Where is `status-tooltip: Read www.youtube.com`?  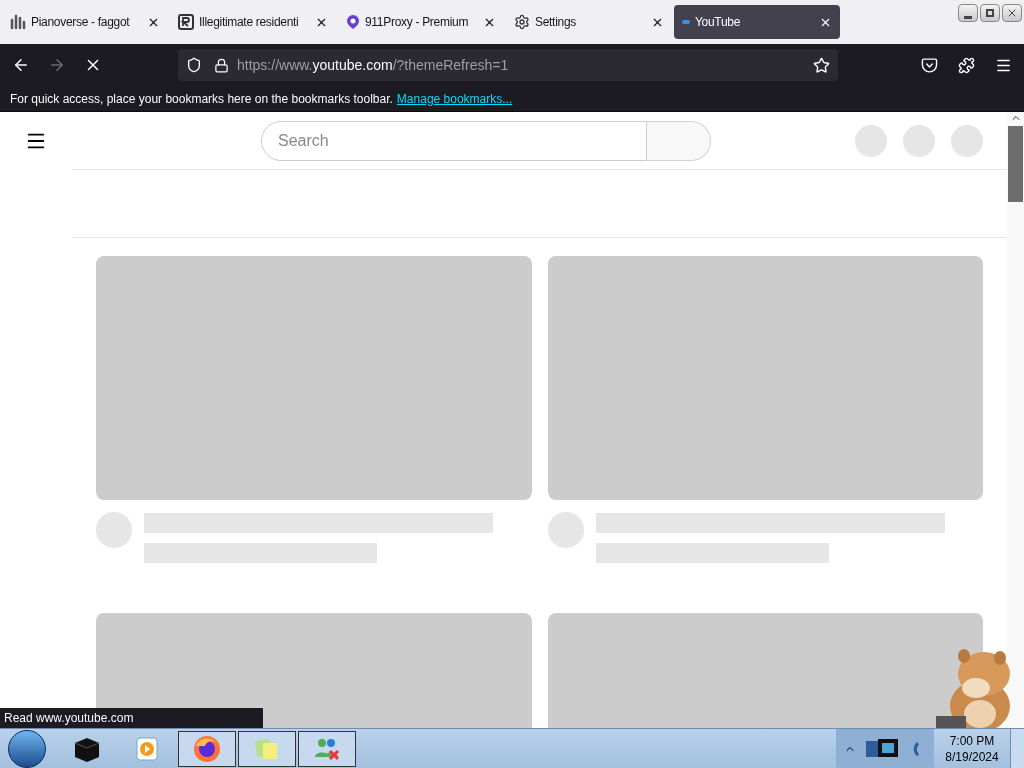 status-tooltip: Read www.youtube.com is located at coordinates (131, 718).